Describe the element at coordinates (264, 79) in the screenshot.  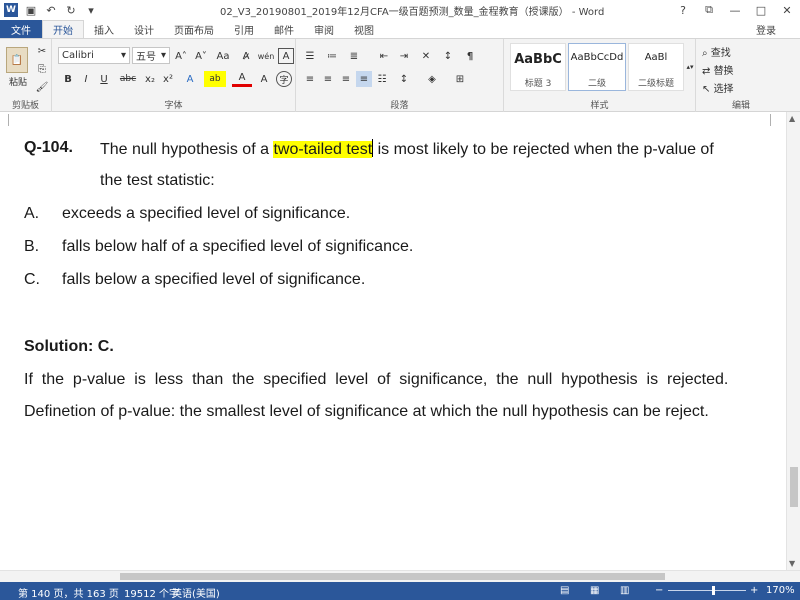
I see `character-shading-icon: A` at that location.